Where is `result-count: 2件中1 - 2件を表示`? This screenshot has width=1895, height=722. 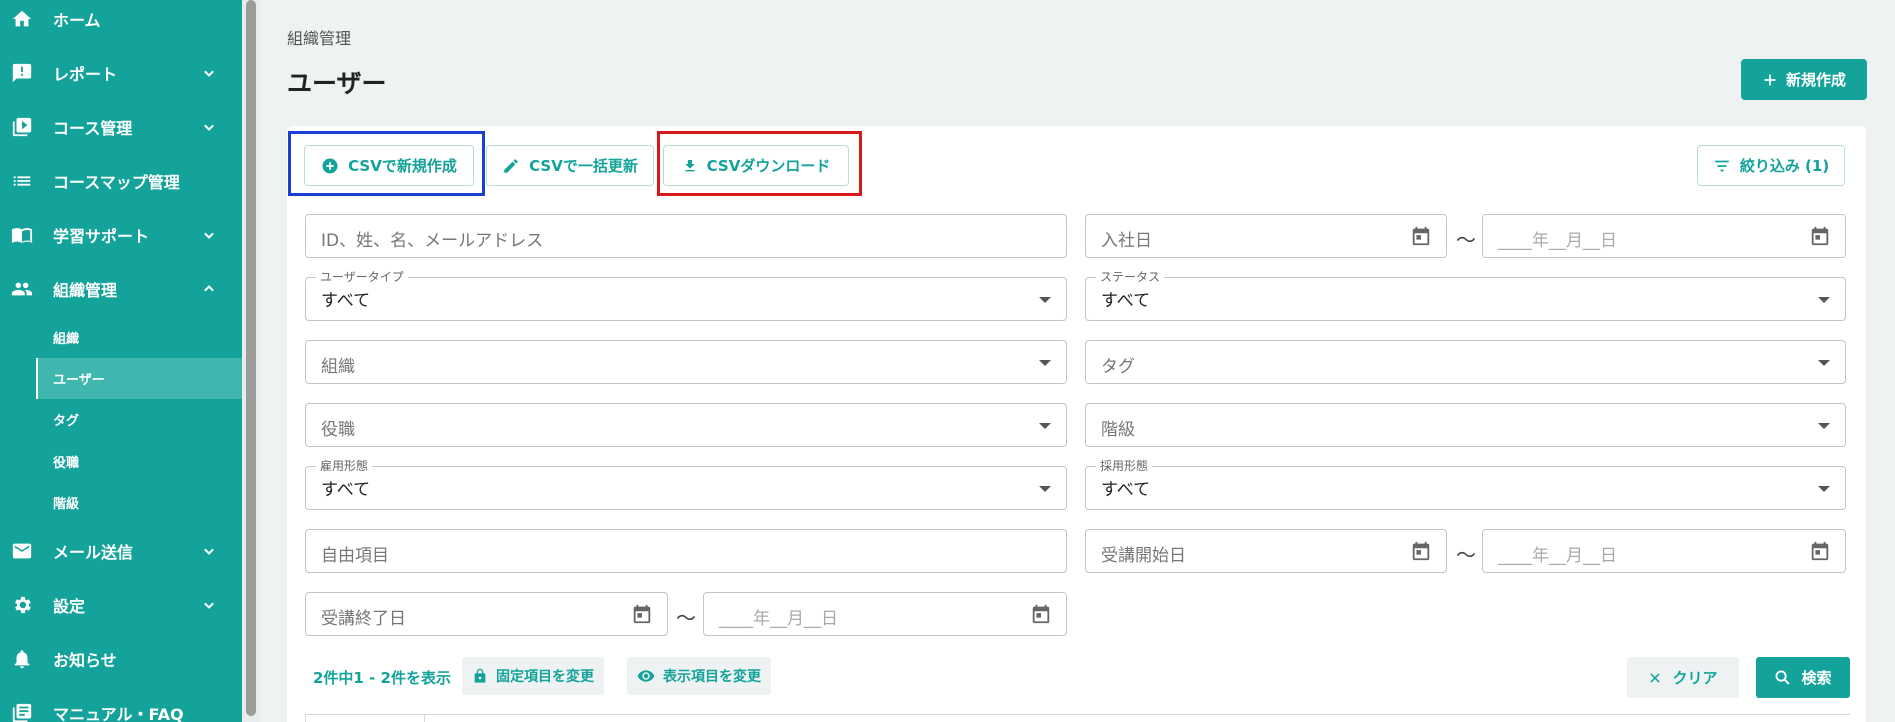
result-count: 2件中1 - 2件を表示 is located at coordinates (382, 678).